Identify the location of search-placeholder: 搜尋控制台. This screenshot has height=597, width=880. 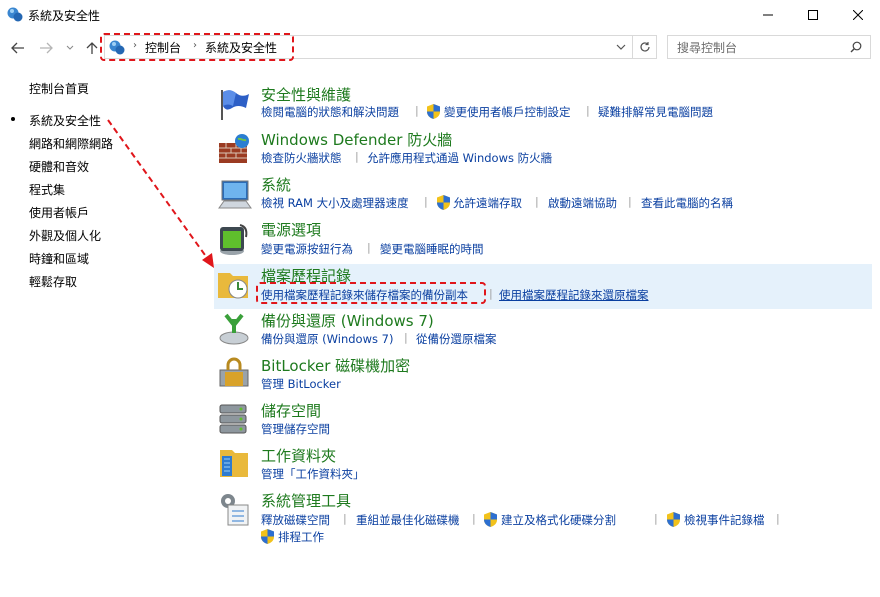
(707, 48).